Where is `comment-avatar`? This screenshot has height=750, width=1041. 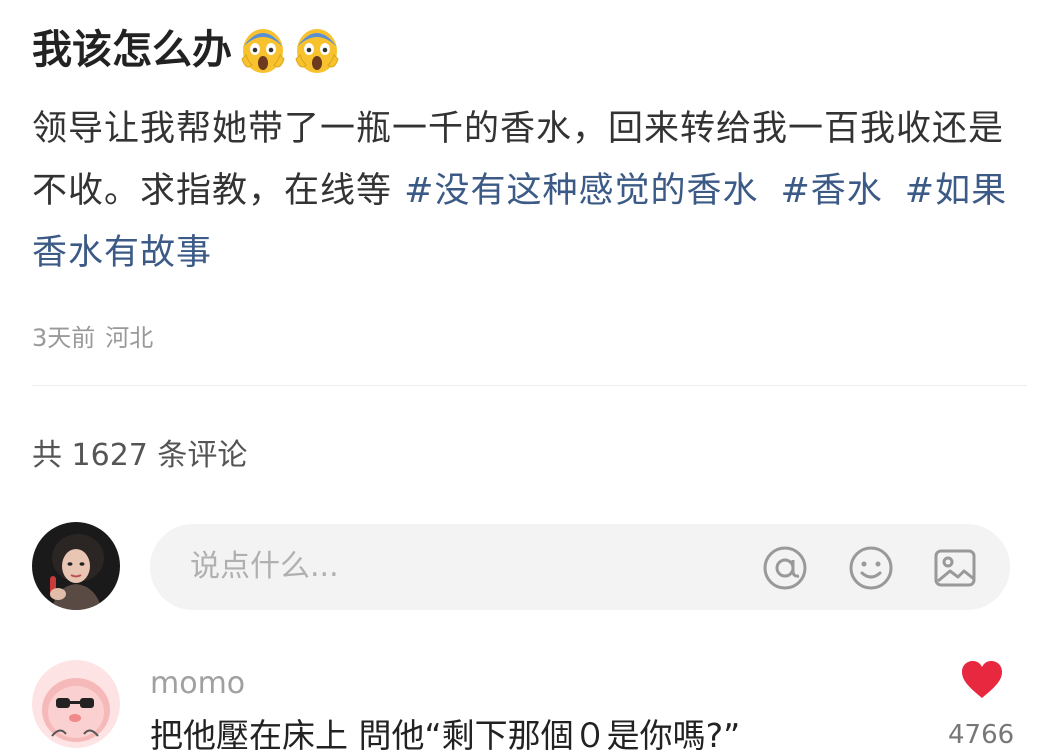 comment-avatar is located at coordinates (76, 704).